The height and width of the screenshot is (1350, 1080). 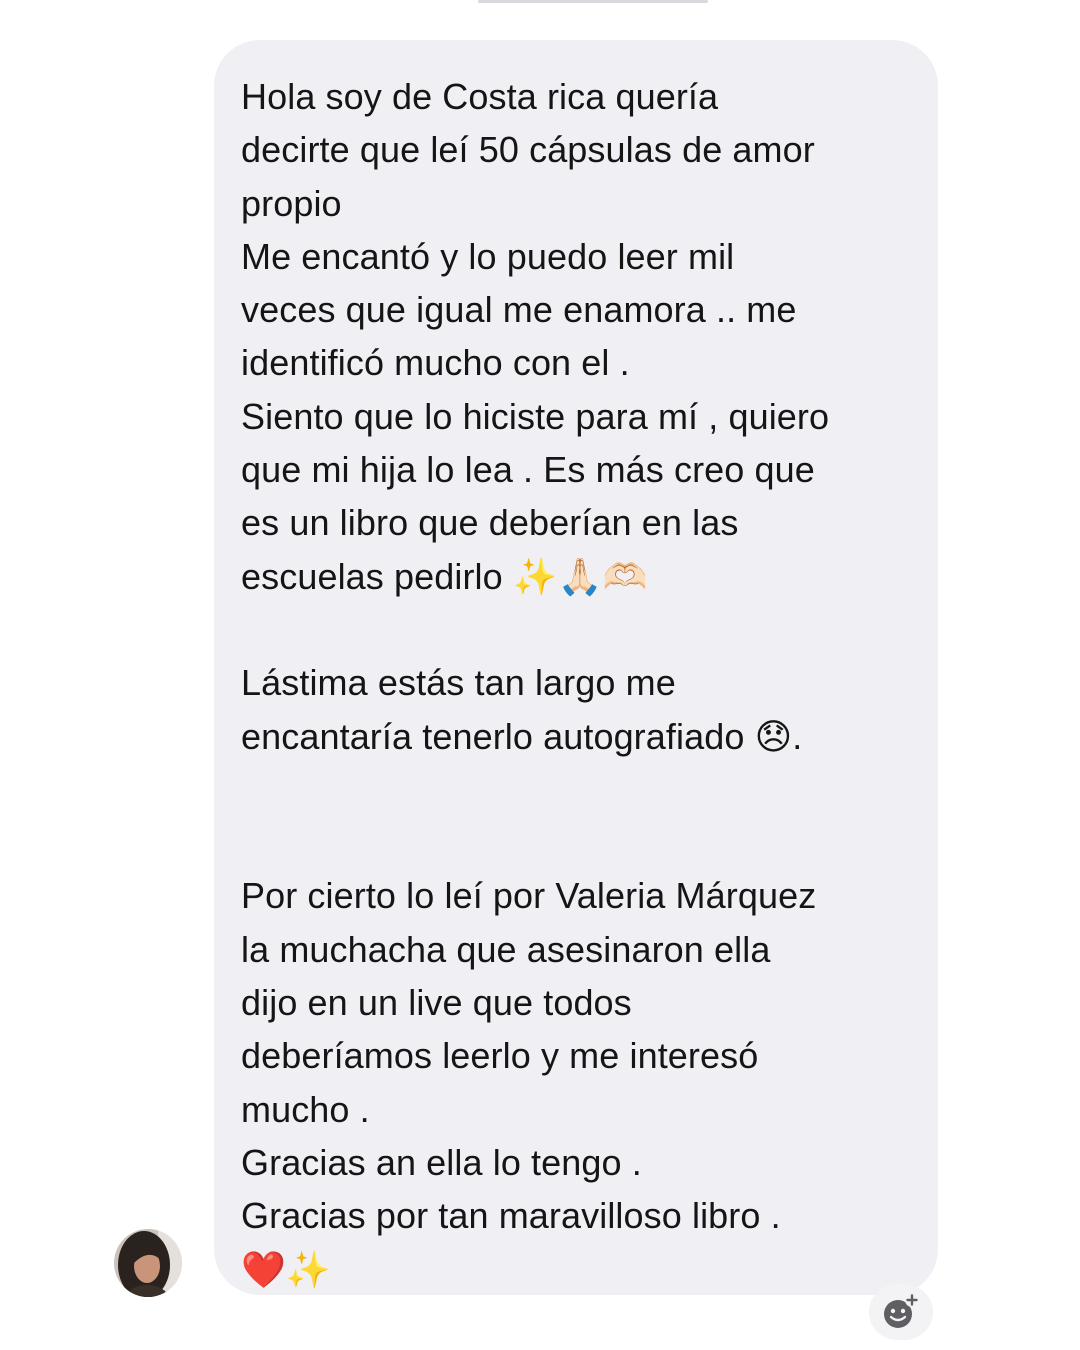 I want to click on cut-off-text, so click(x=593, y=1).